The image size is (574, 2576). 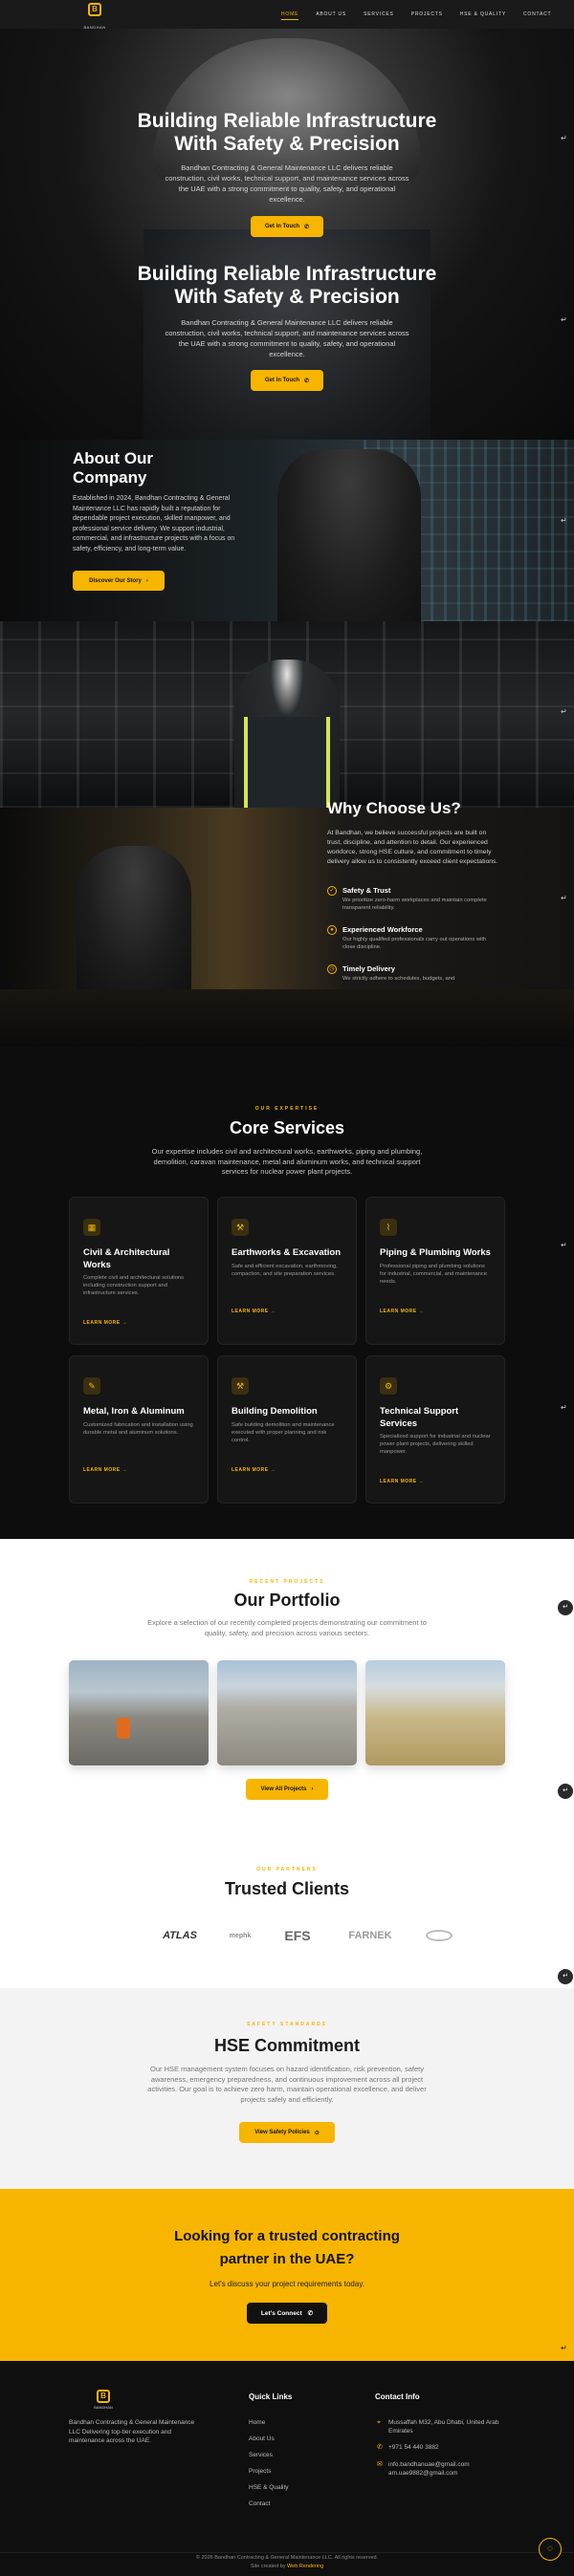 I want to click on credit-link: Web Rendering, so click(x=305, y=2566).